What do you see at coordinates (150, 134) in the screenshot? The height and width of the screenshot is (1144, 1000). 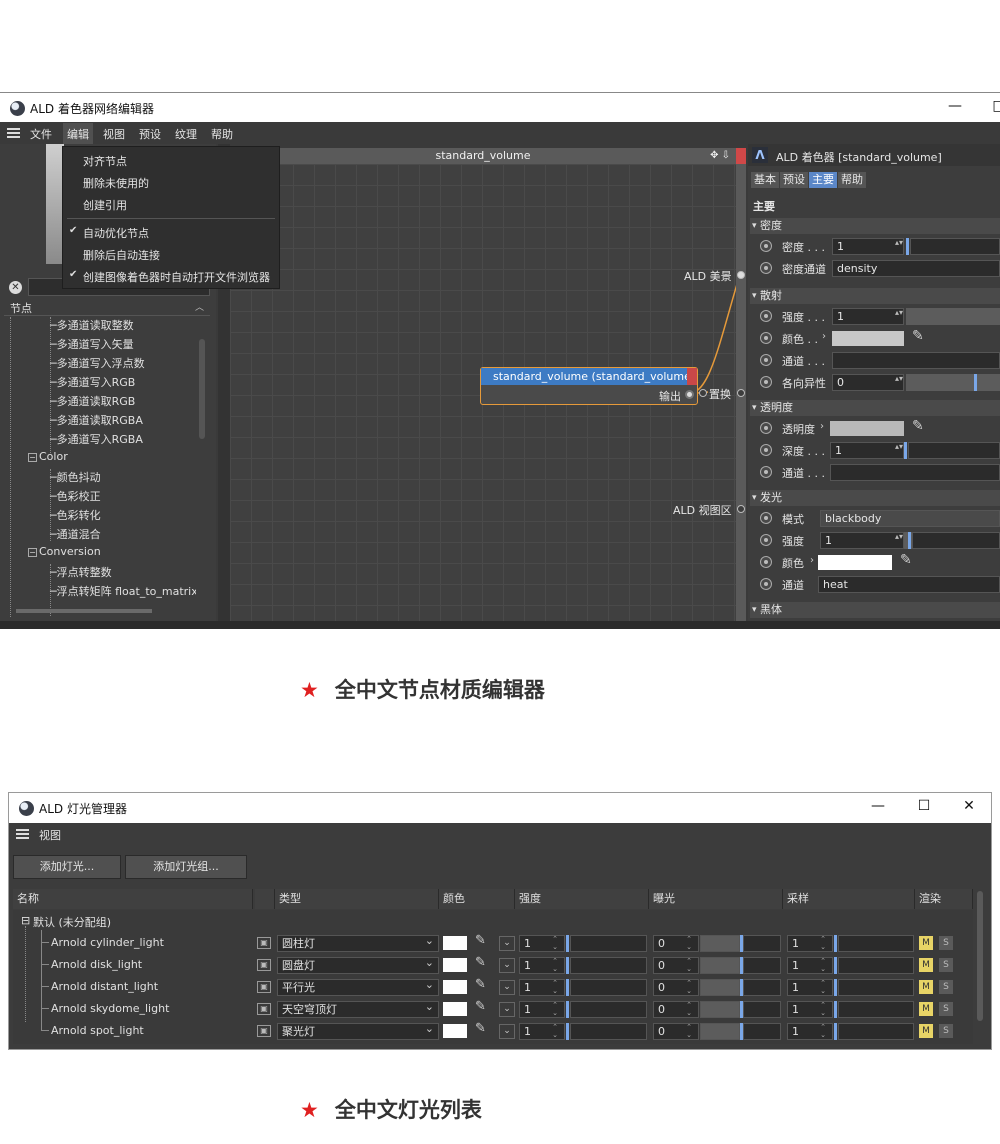 I see `menu-presets: 预设` at bounding box center [150, 134].